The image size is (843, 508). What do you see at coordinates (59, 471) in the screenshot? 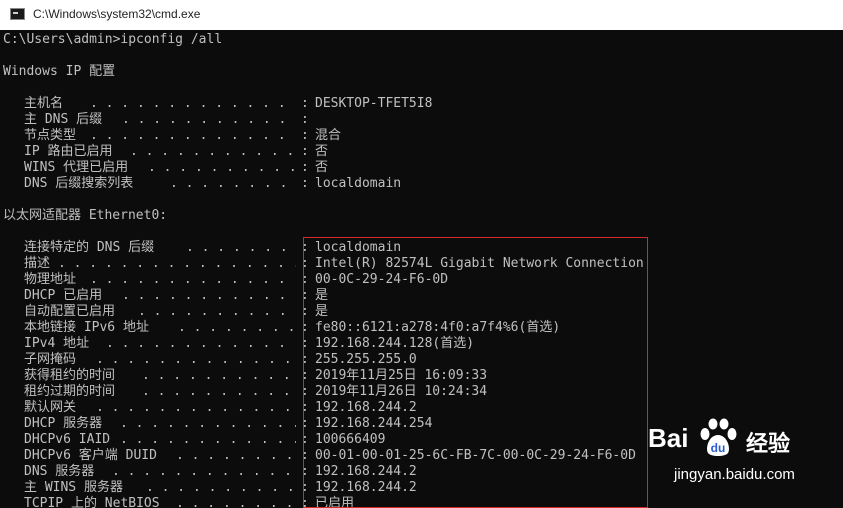
I see `adapter-label: DNS 服务器` at bounding box center [59, 471].